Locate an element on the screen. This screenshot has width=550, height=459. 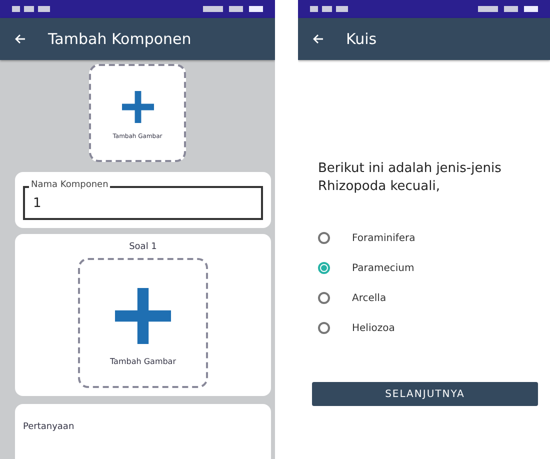
answer-option: Paramecium is located at coordinates (434, 268).